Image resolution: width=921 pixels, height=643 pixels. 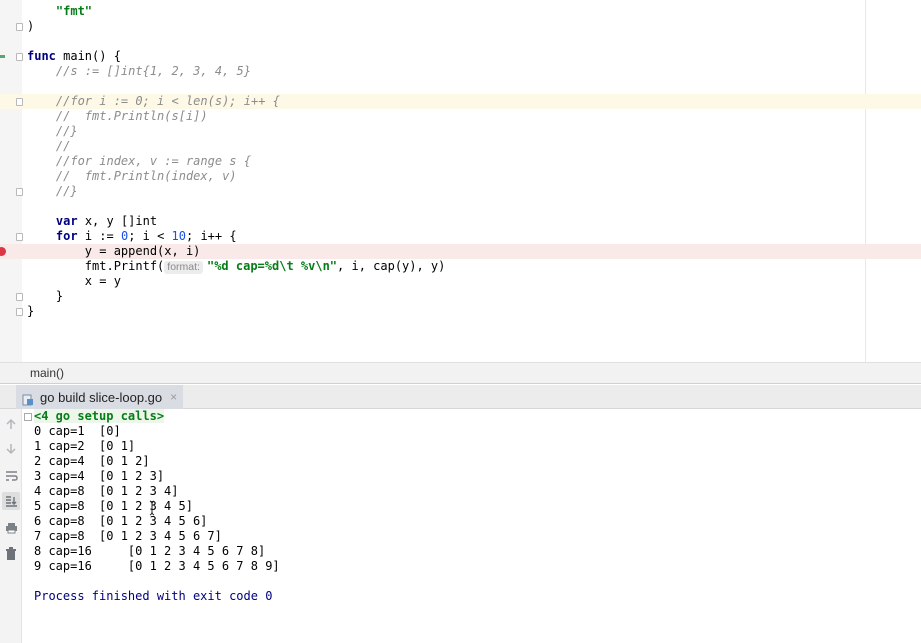 What do you see at coordinates (153, 596) in the screenshot?
I see `process-exit-message: Process finished with exit code 0` at bounding box center [153, 596].